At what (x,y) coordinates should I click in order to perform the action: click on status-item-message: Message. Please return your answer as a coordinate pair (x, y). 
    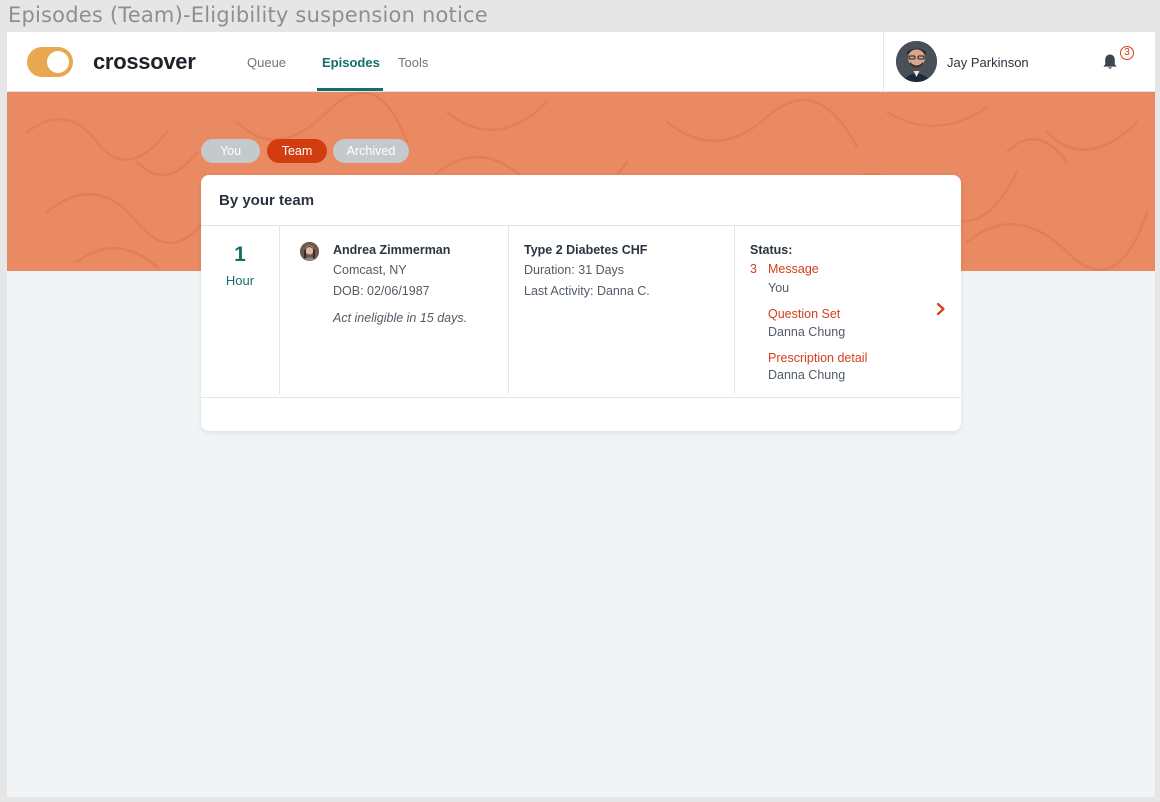
    Looking at the image, I should click on (793, 269).